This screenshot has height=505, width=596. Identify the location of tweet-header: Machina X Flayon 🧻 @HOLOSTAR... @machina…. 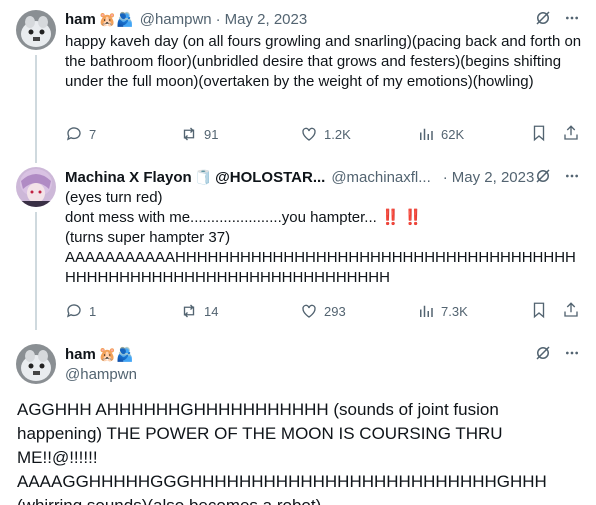
(322, 177).